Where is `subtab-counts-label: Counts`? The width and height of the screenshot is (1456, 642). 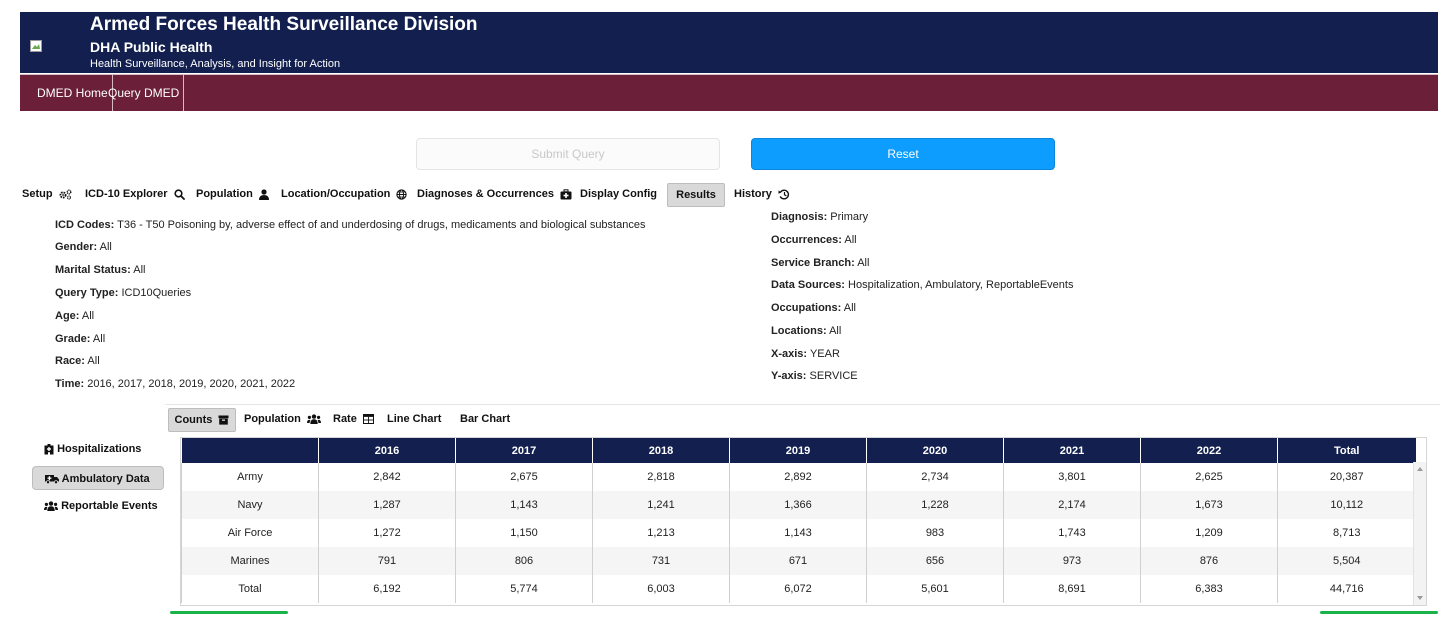
subtab-counts-label: Counts is located at coordinates (193, 420).